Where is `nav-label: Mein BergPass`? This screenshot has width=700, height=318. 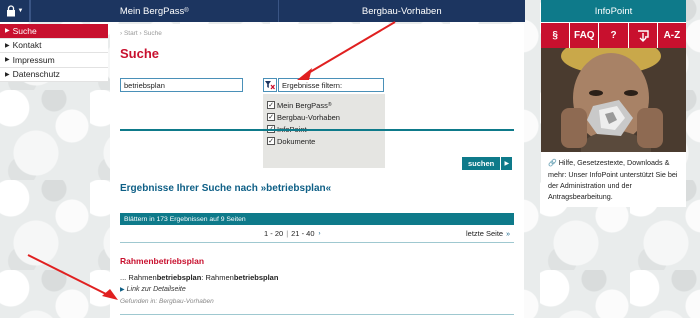
nav-label: Mein BergPass is located at coordinates (152, 11).